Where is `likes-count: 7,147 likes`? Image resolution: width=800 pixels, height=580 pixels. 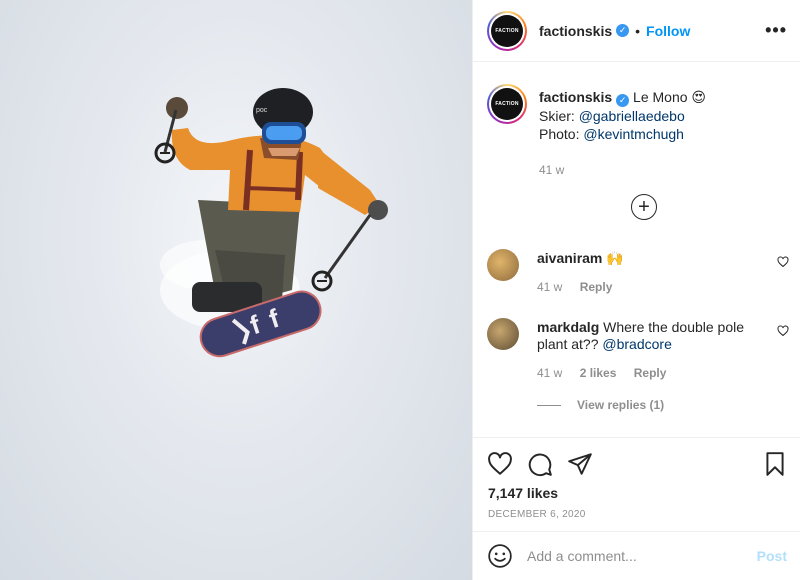 likes-count: 7,147 likes is located at coordinates (523, 493).